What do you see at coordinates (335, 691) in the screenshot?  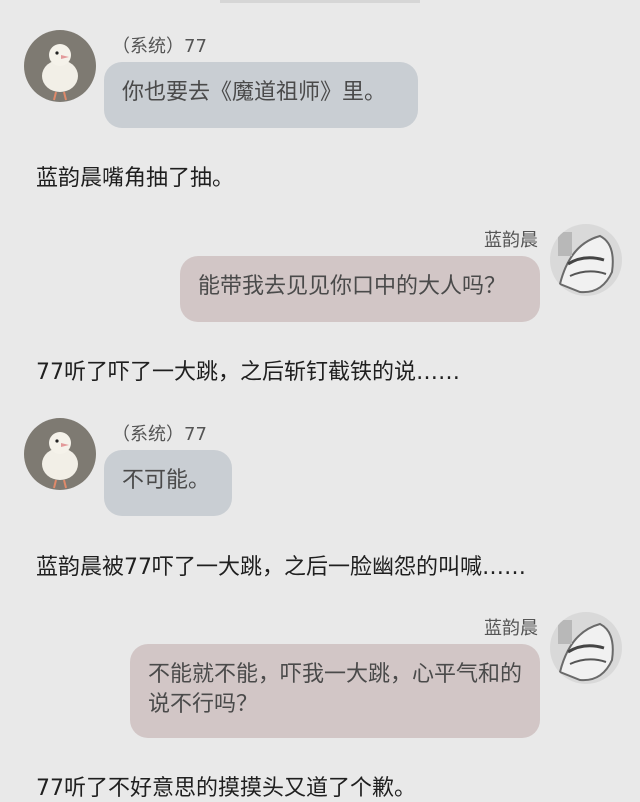 I see `chat-bubble-user: 不能就不能，吓我一大跳，心平气和的说不行吗？` at bounding box center [335, 691].